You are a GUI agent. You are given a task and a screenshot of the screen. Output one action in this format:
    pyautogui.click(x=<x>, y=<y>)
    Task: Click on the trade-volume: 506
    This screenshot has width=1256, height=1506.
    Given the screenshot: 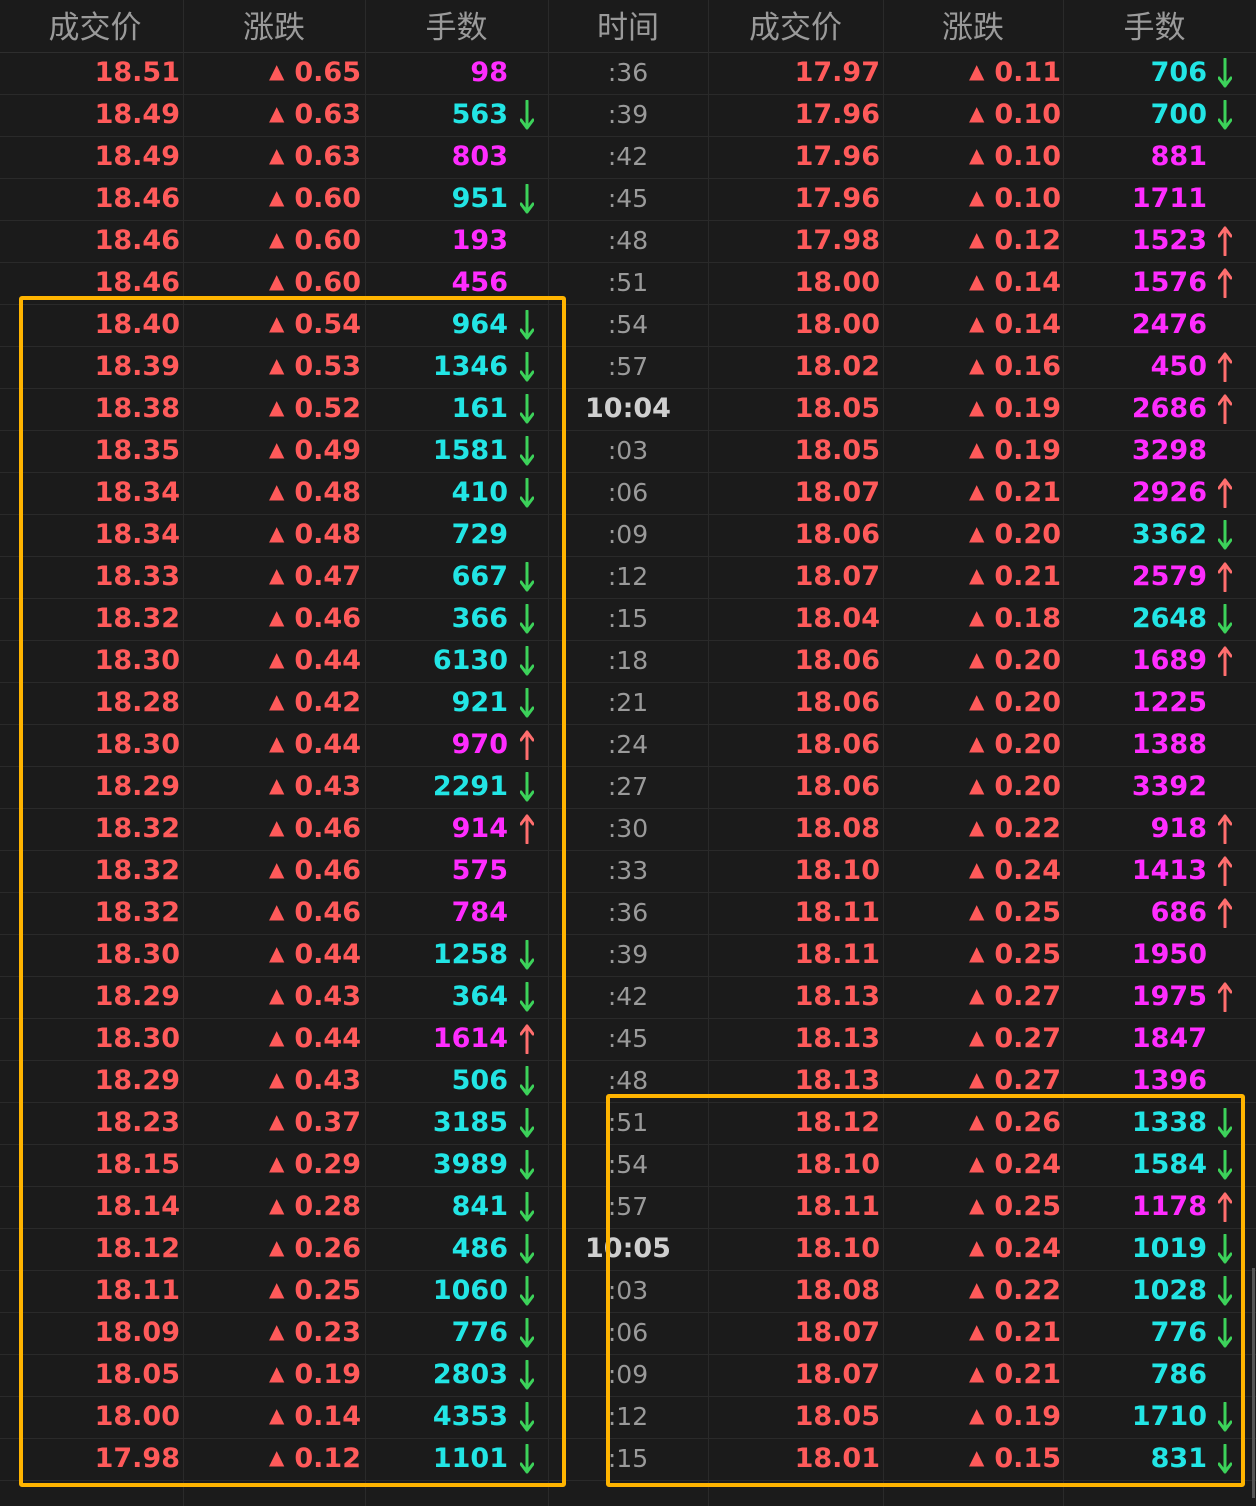 What is the action you would take?
    pyautogui.click(x=479, y=1080)
    